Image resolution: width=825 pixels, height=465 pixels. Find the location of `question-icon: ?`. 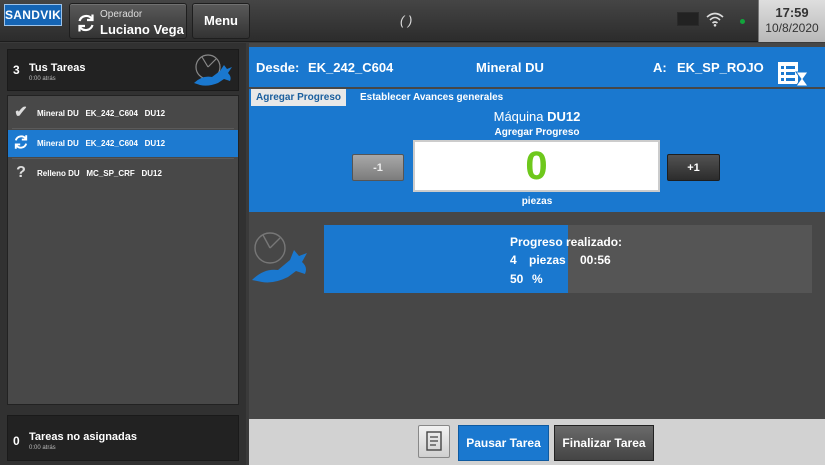

question-icon: ? is located at coordinates (21, 172).